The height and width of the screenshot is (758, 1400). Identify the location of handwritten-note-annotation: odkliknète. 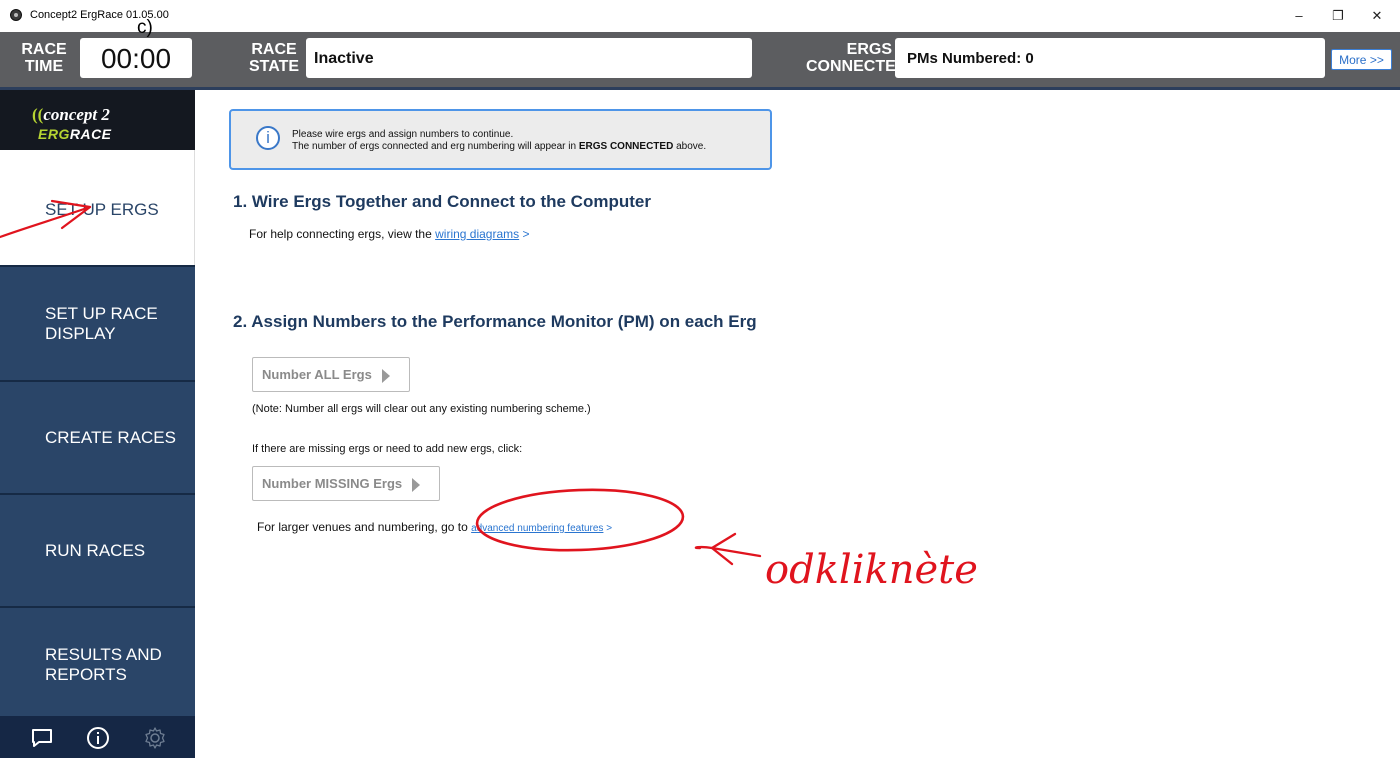
(871, 570).